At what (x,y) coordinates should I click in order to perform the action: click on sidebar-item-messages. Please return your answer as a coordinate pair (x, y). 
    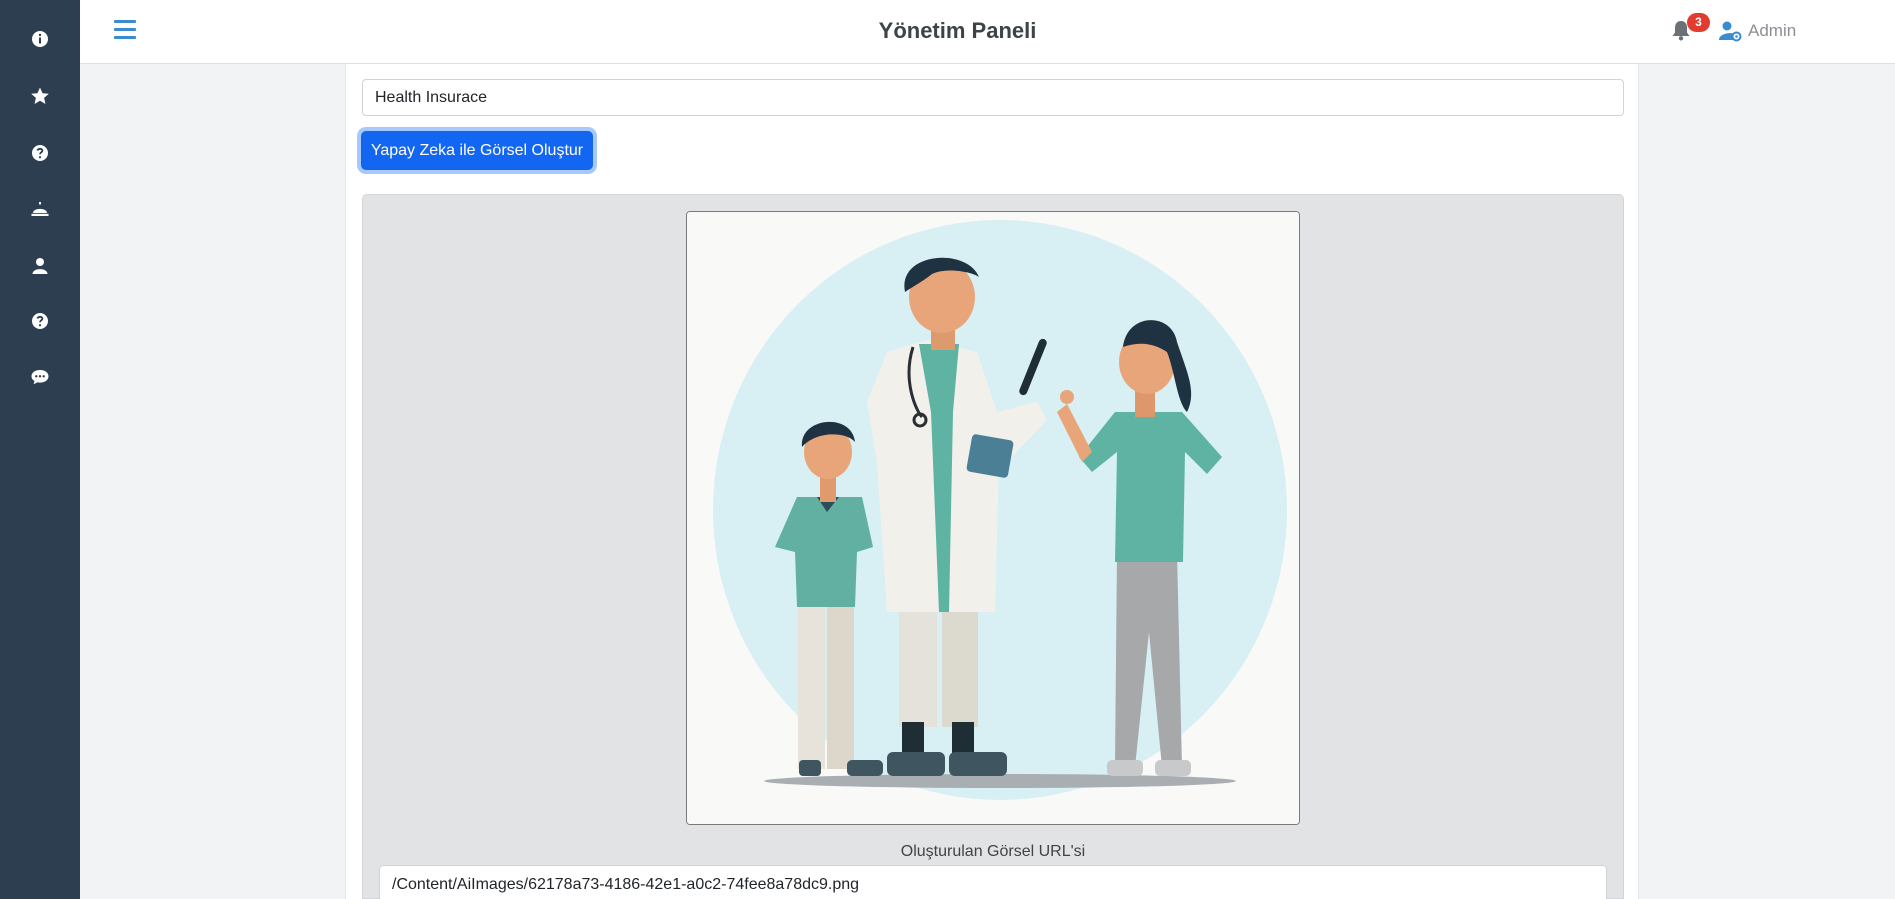
    Looking at the image, I should click on (40, 377).